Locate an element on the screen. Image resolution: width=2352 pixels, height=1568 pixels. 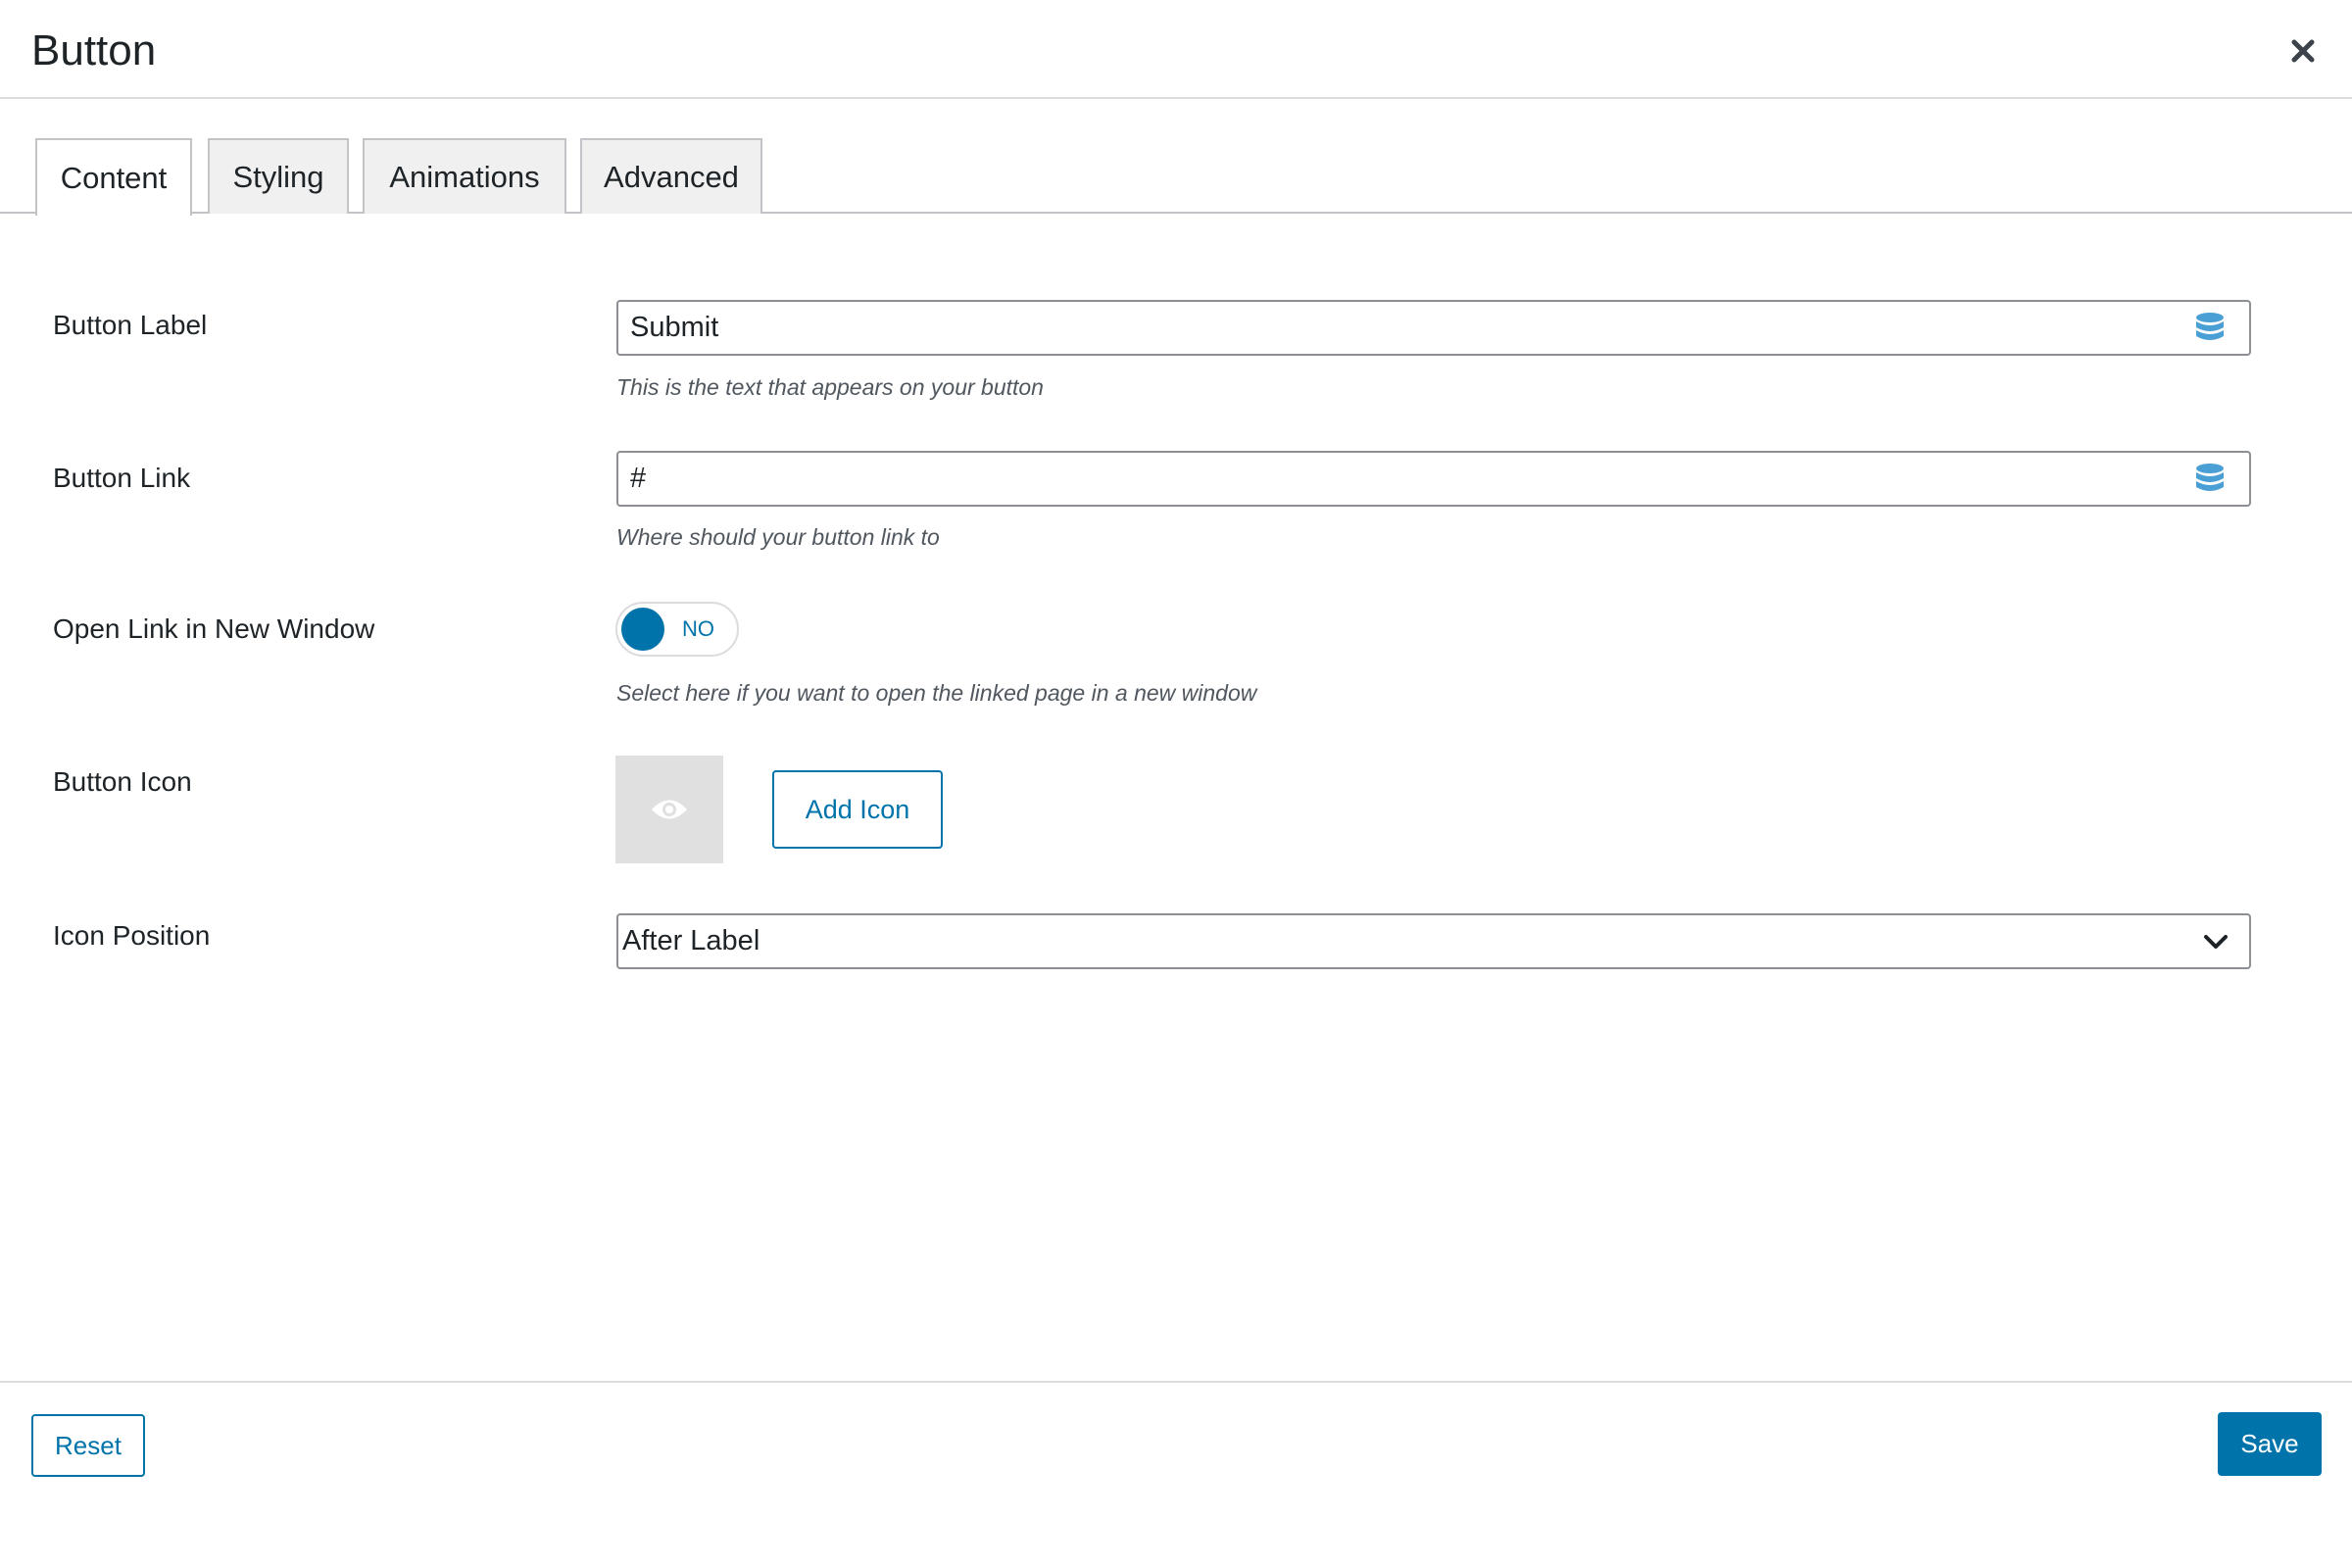
toggle-state-text: NO is located at coordinates (698, 628).